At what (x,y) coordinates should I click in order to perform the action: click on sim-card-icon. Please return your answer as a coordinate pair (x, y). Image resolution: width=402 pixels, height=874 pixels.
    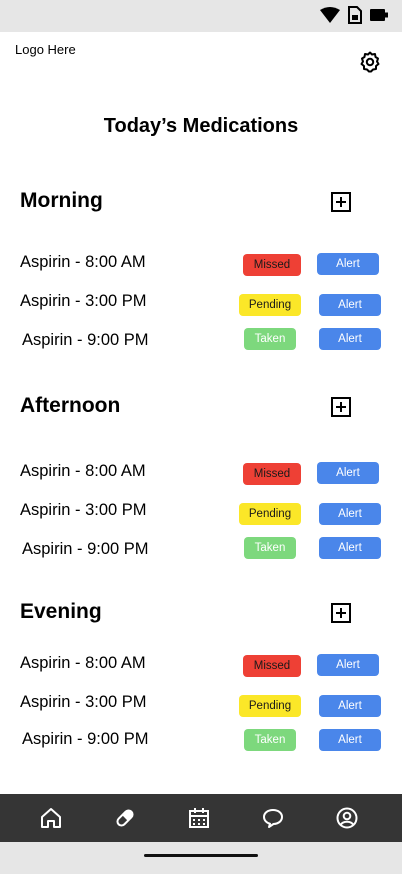
    Looking at the image, I should click on (355, 15).